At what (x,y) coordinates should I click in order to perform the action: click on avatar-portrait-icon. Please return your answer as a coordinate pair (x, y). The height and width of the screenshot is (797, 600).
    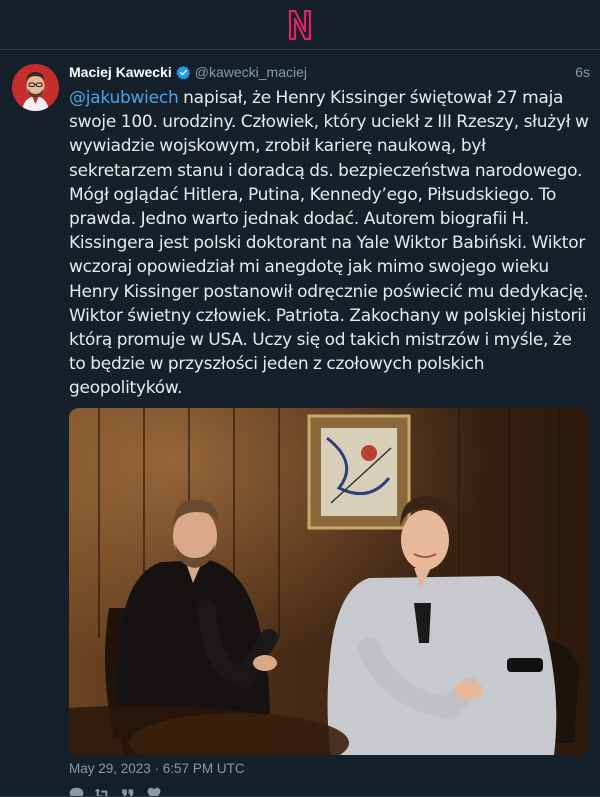
    Looking at the image, I should click on (35, 87).